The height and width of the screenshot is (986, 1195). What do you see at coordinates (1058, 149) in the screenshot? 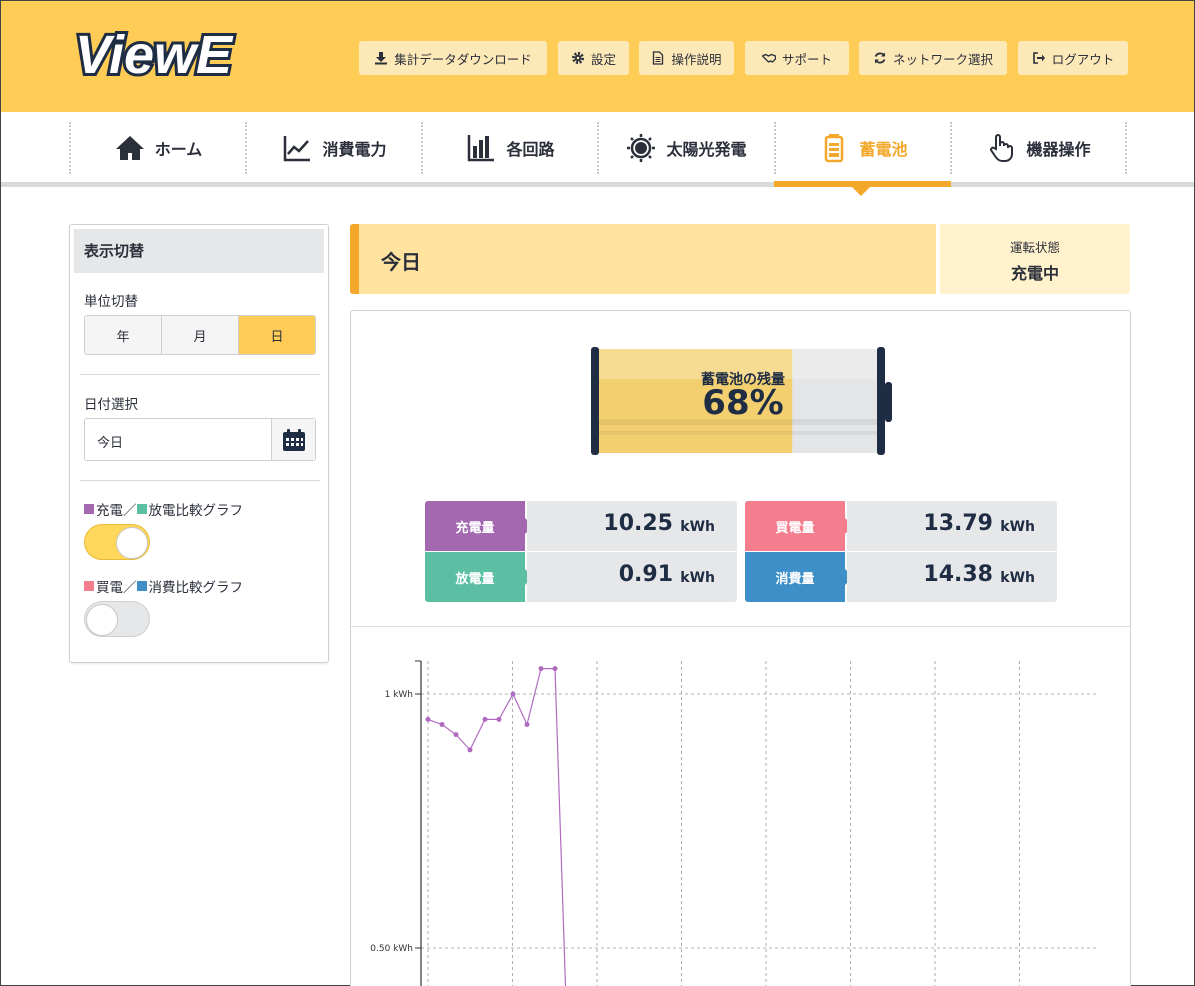
I see `nav-item-label: 機器操作` at bounding box center [1058, 149].